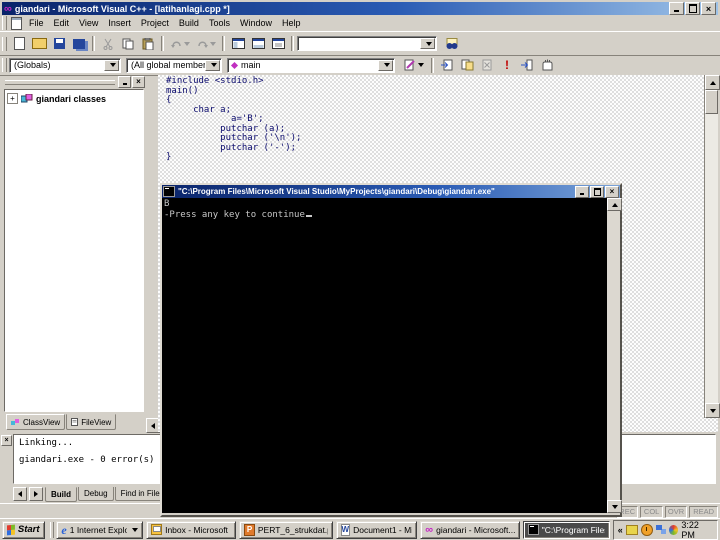 This screenshot has width=720, height=540. I want to click on find-in-files-icon, so click(452, 43).